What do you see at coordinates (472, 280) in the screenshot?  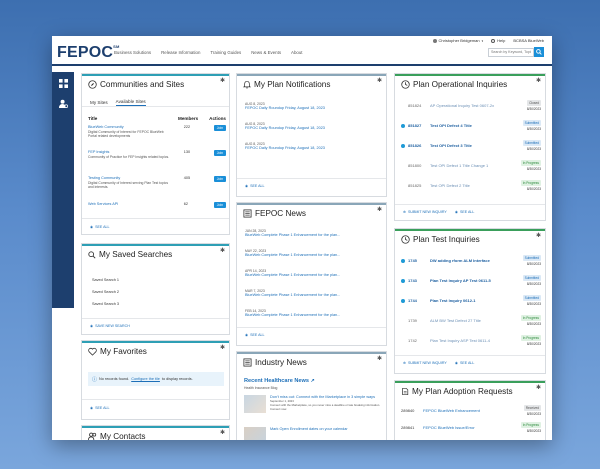 I see `inquiry-link: Plan Test Inquiry AP Test 0611-5` at bounding box center [472, 280].